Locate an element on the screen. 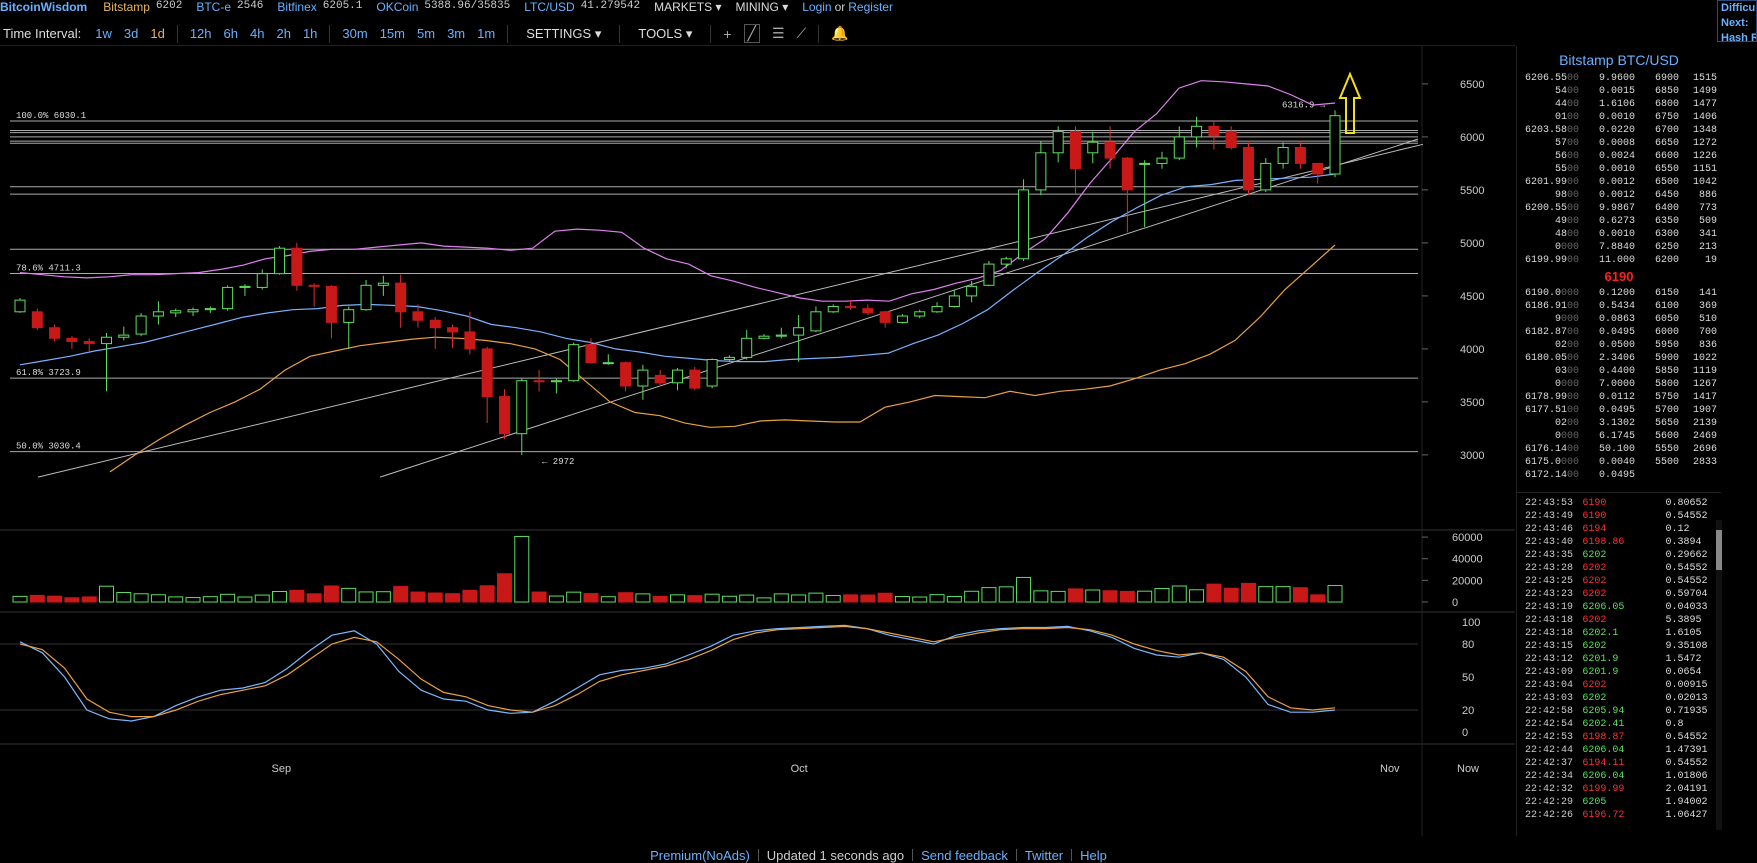 The height and width of the screenshot is (863, 1757). interval-1w: 1w is located at coordinates (103, 33).